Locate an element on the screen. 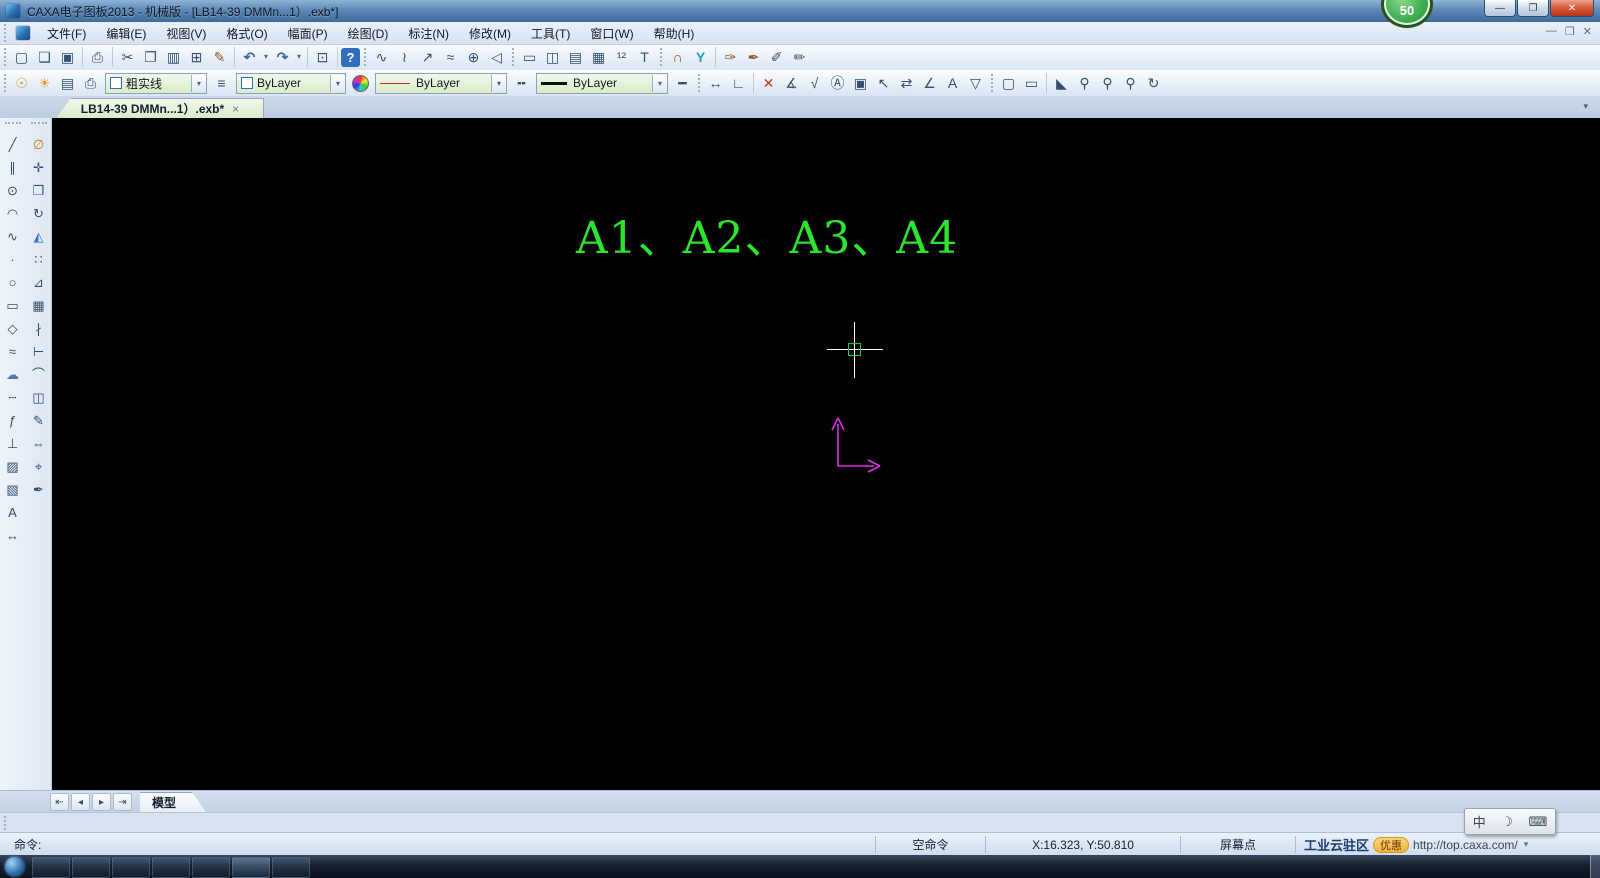  edit-dimension-icon: ✎ is located at coordinates (38, 420).